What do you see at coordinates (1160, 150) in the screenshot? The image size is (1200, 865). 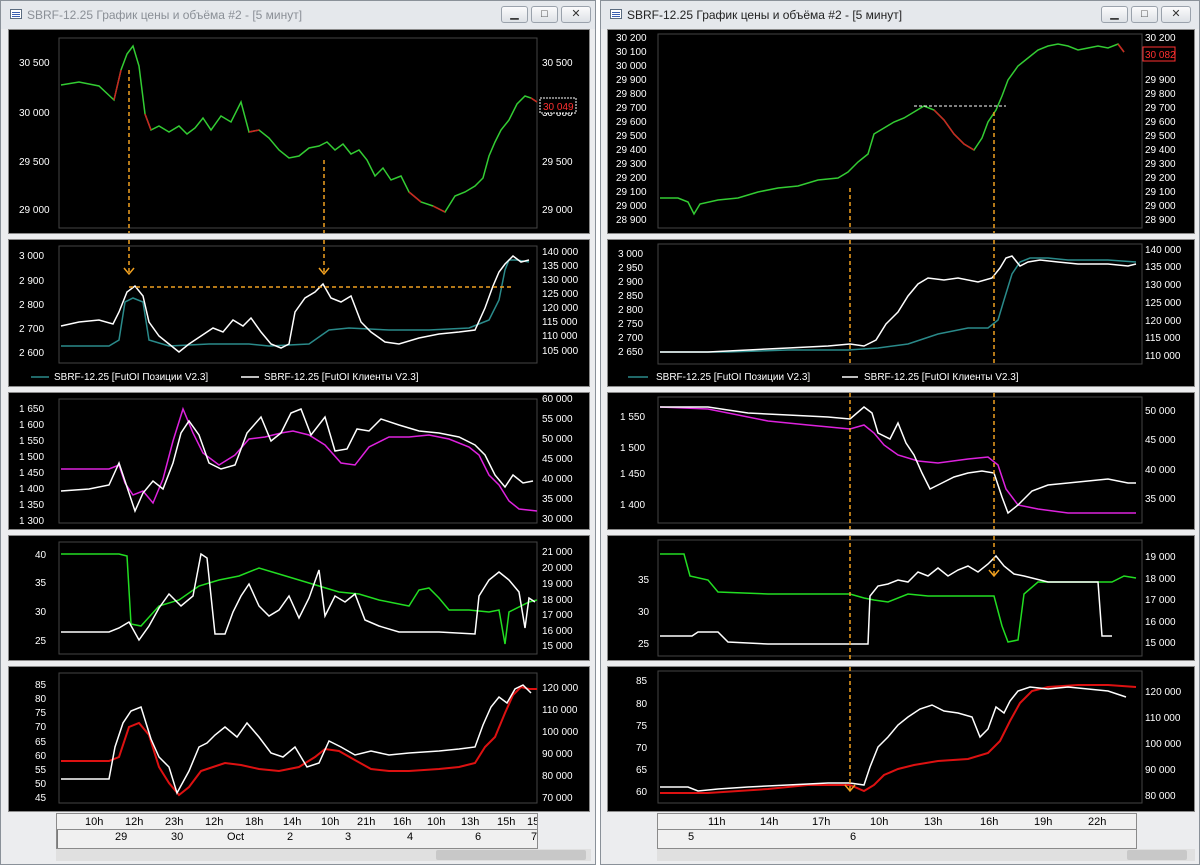 I see `tick-label: 29 400` at bounding box center [1160, 150].